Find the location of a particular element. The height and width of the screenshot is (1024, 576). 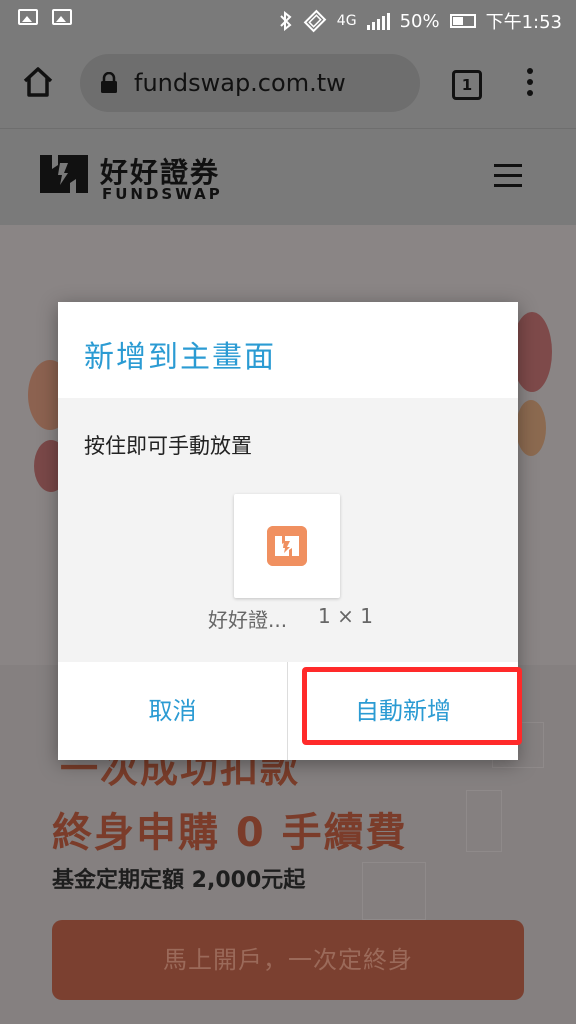

subheadline: 基金定期定額 2,000元起 is located at coordinates (179, 880).